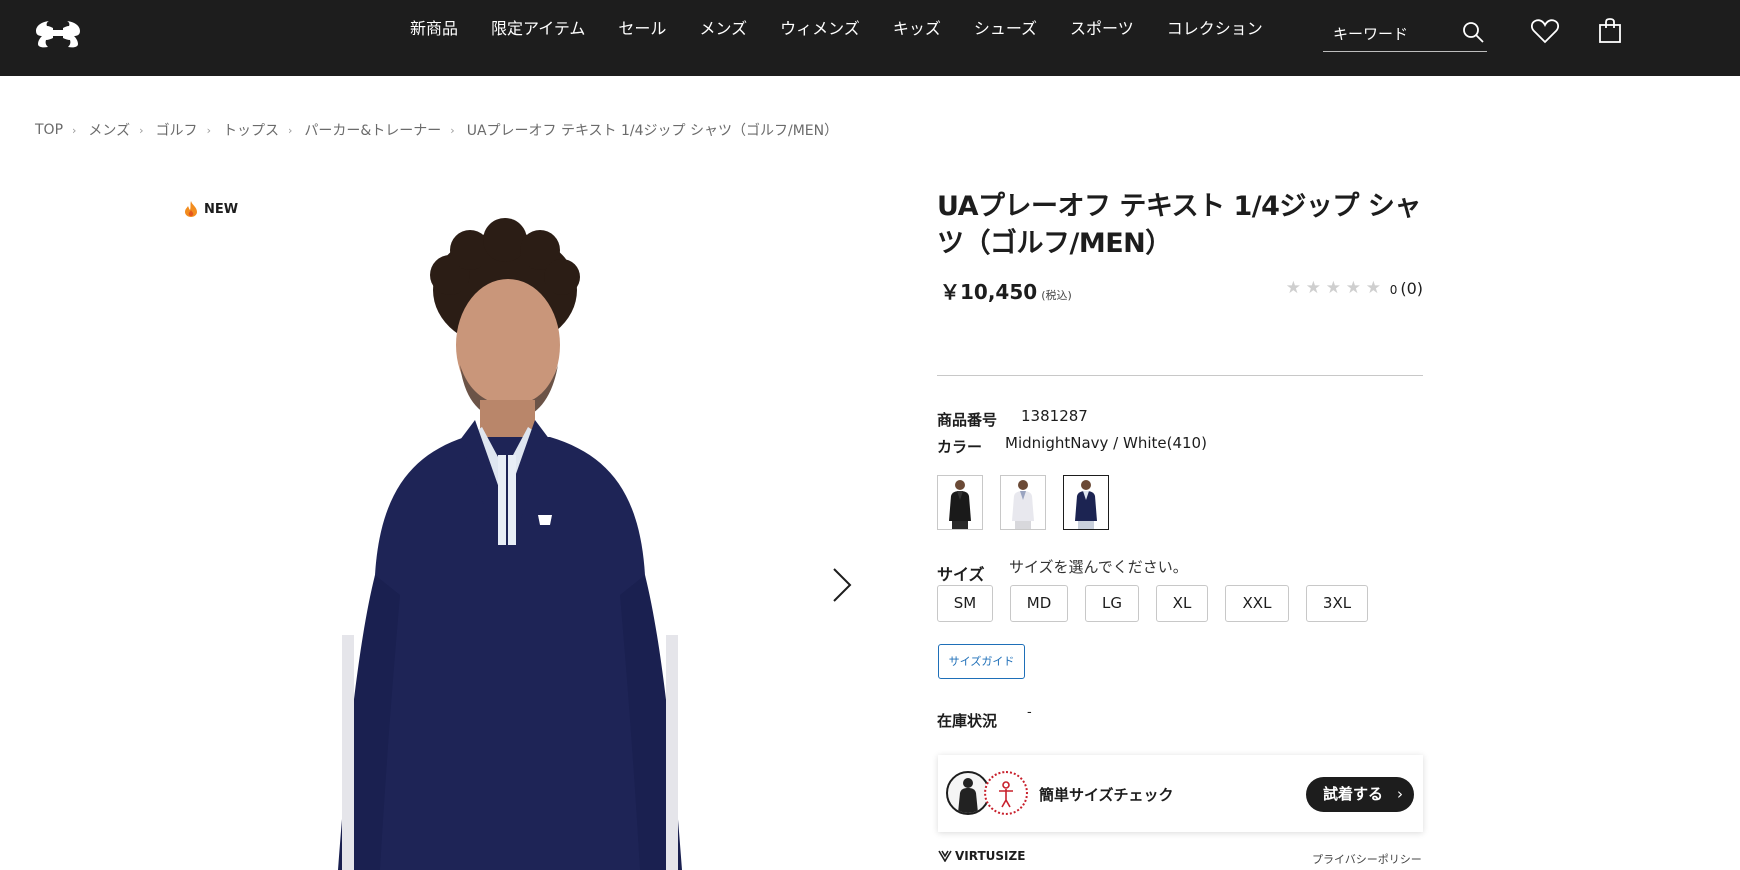 This screenshot has width=1740, height=870. What do you see at coordinates (960, 447) in the screenshot?
I see `color-label: カラー` at bounding box center [960, 447].